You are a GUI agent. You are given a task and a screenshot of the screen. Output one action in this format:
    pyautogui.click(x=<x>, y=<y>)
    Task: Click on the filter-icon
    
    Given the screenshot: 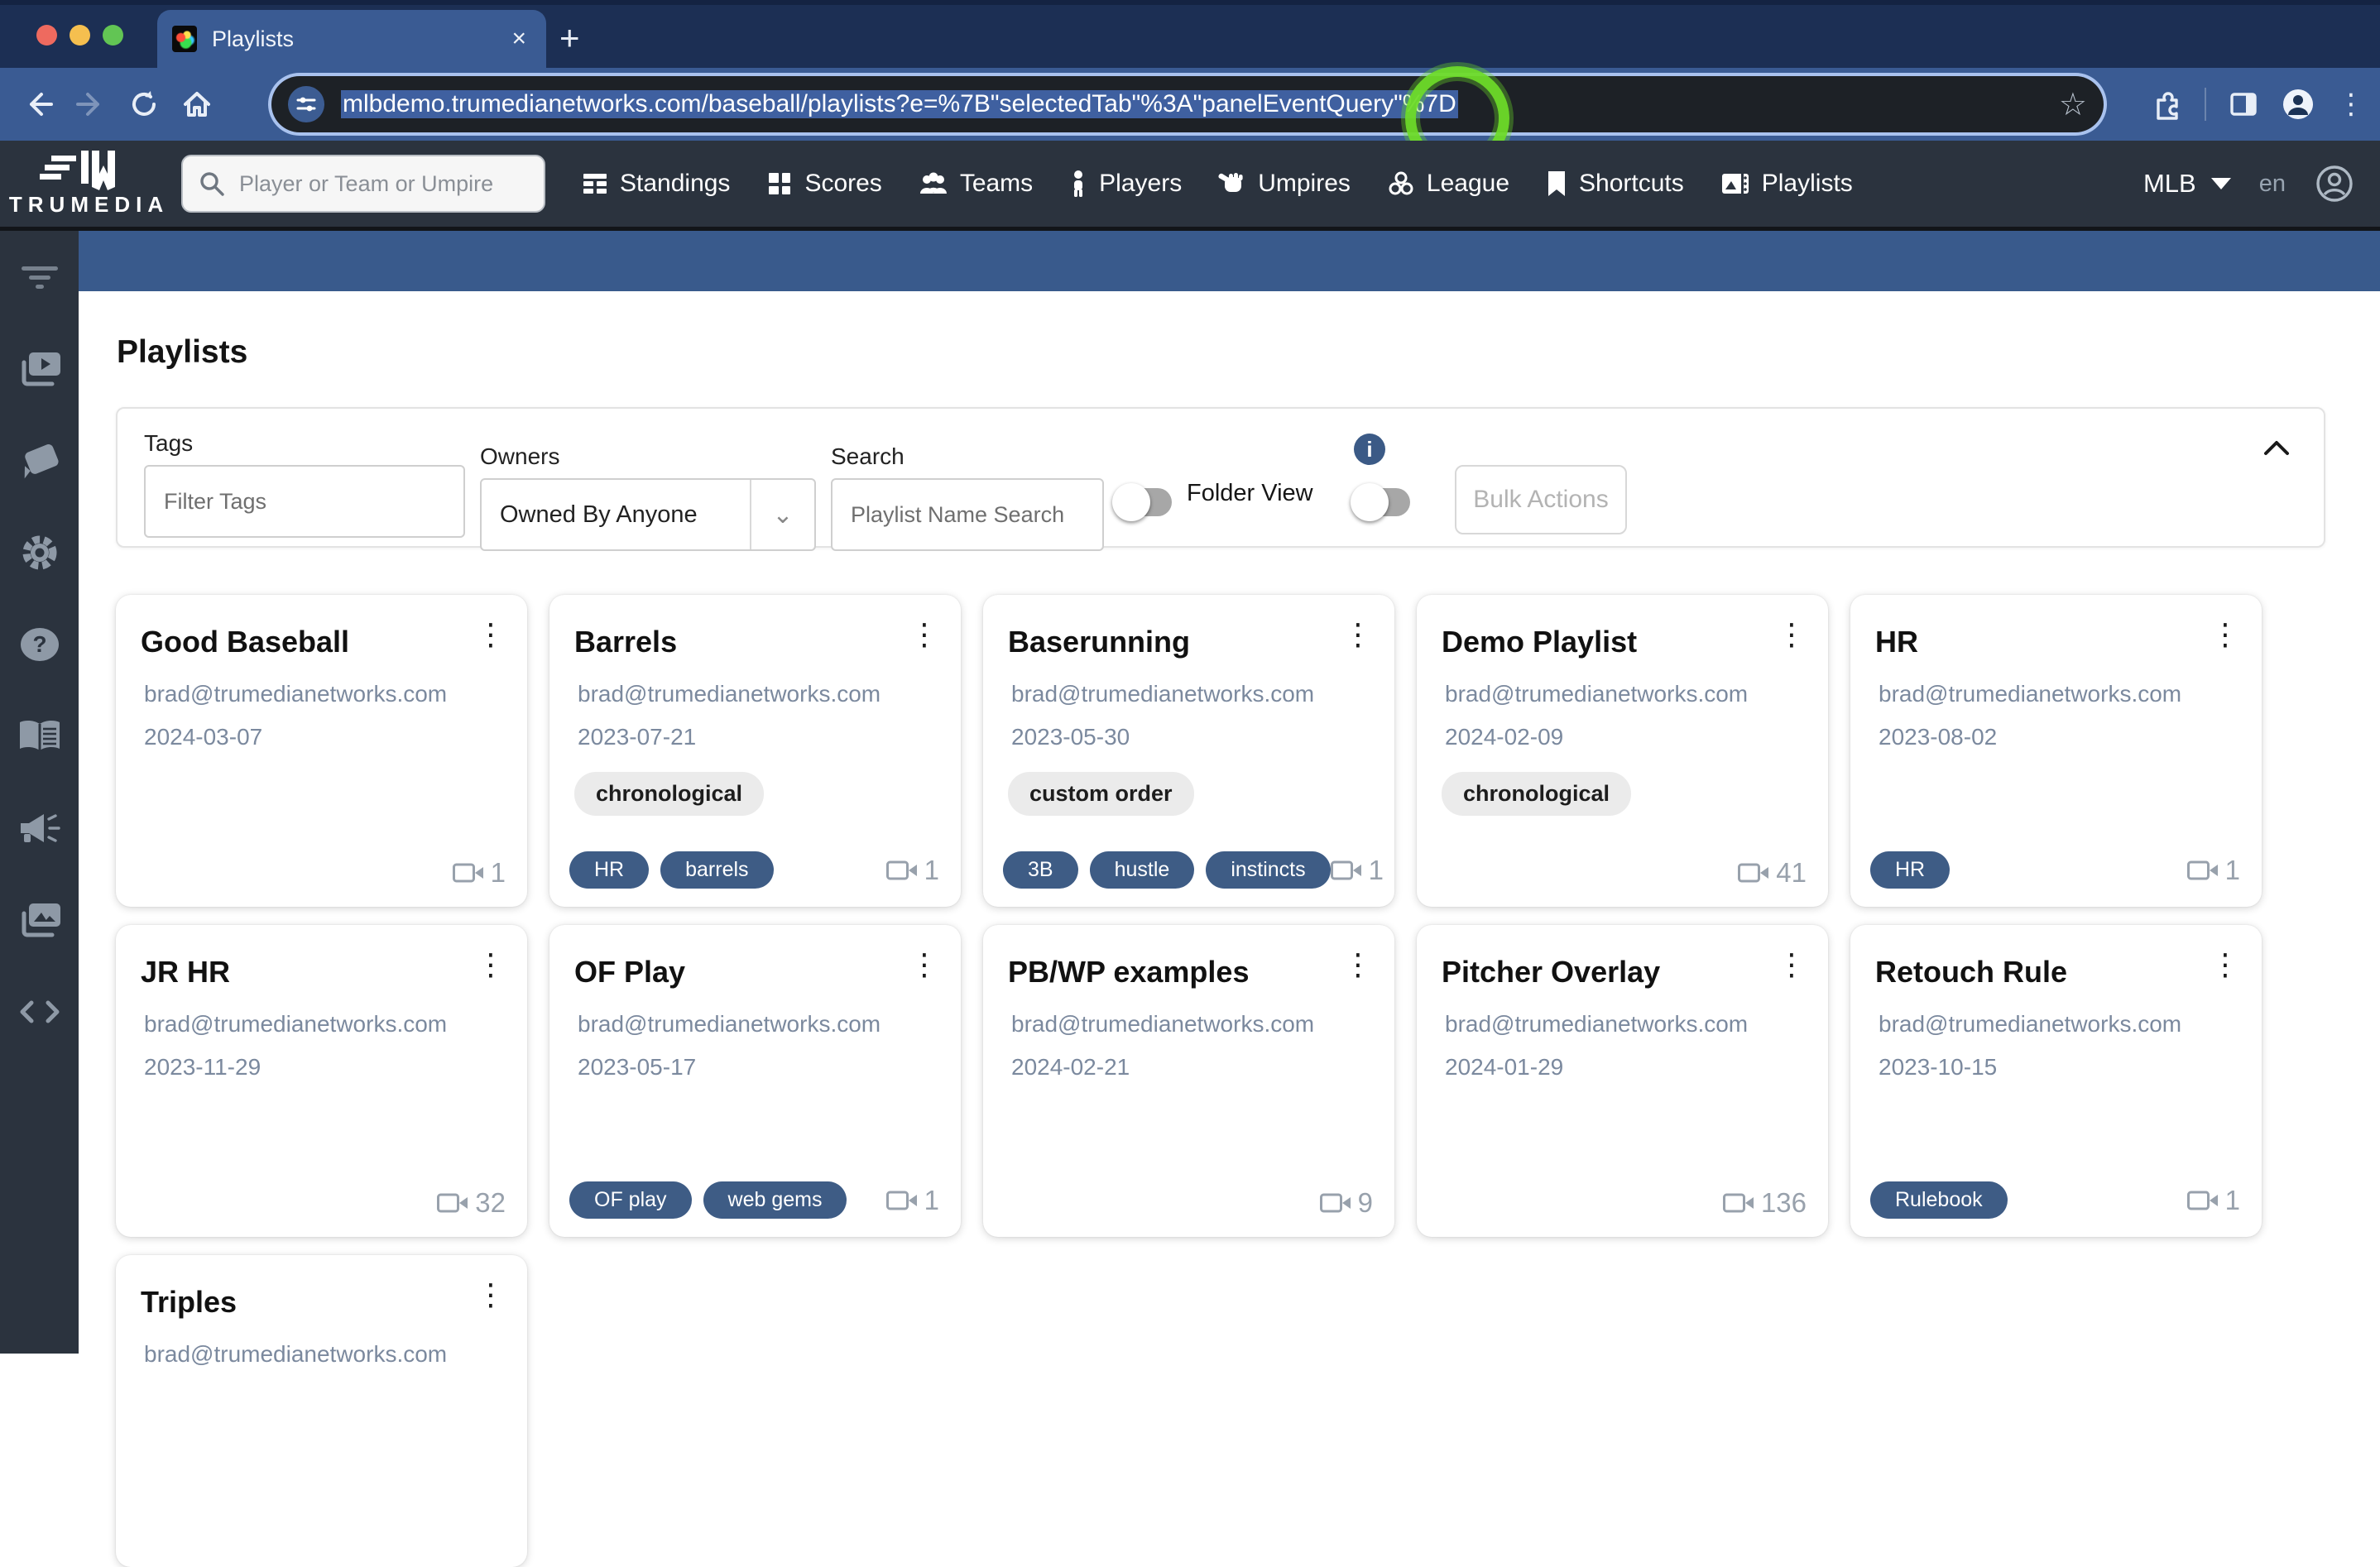 What is the action you would take?
    pyautogui.click(x=39, y=277)
    